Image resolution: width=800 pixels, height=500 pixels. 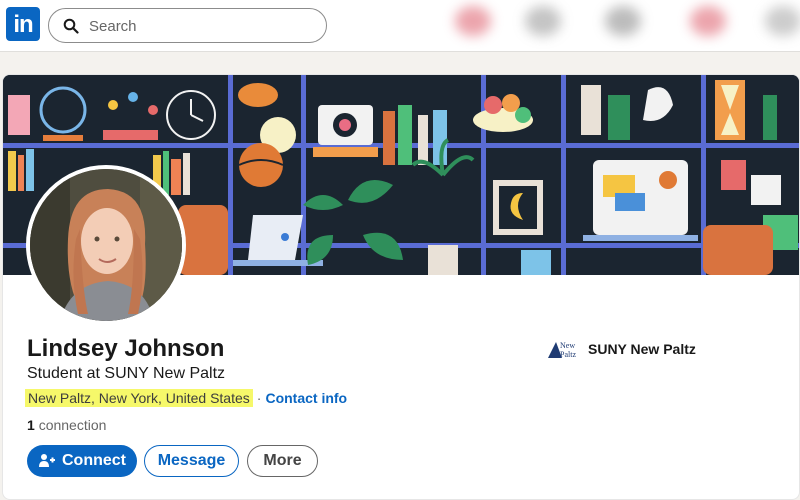 I want to click on search-box, so click(x=187, y=25).